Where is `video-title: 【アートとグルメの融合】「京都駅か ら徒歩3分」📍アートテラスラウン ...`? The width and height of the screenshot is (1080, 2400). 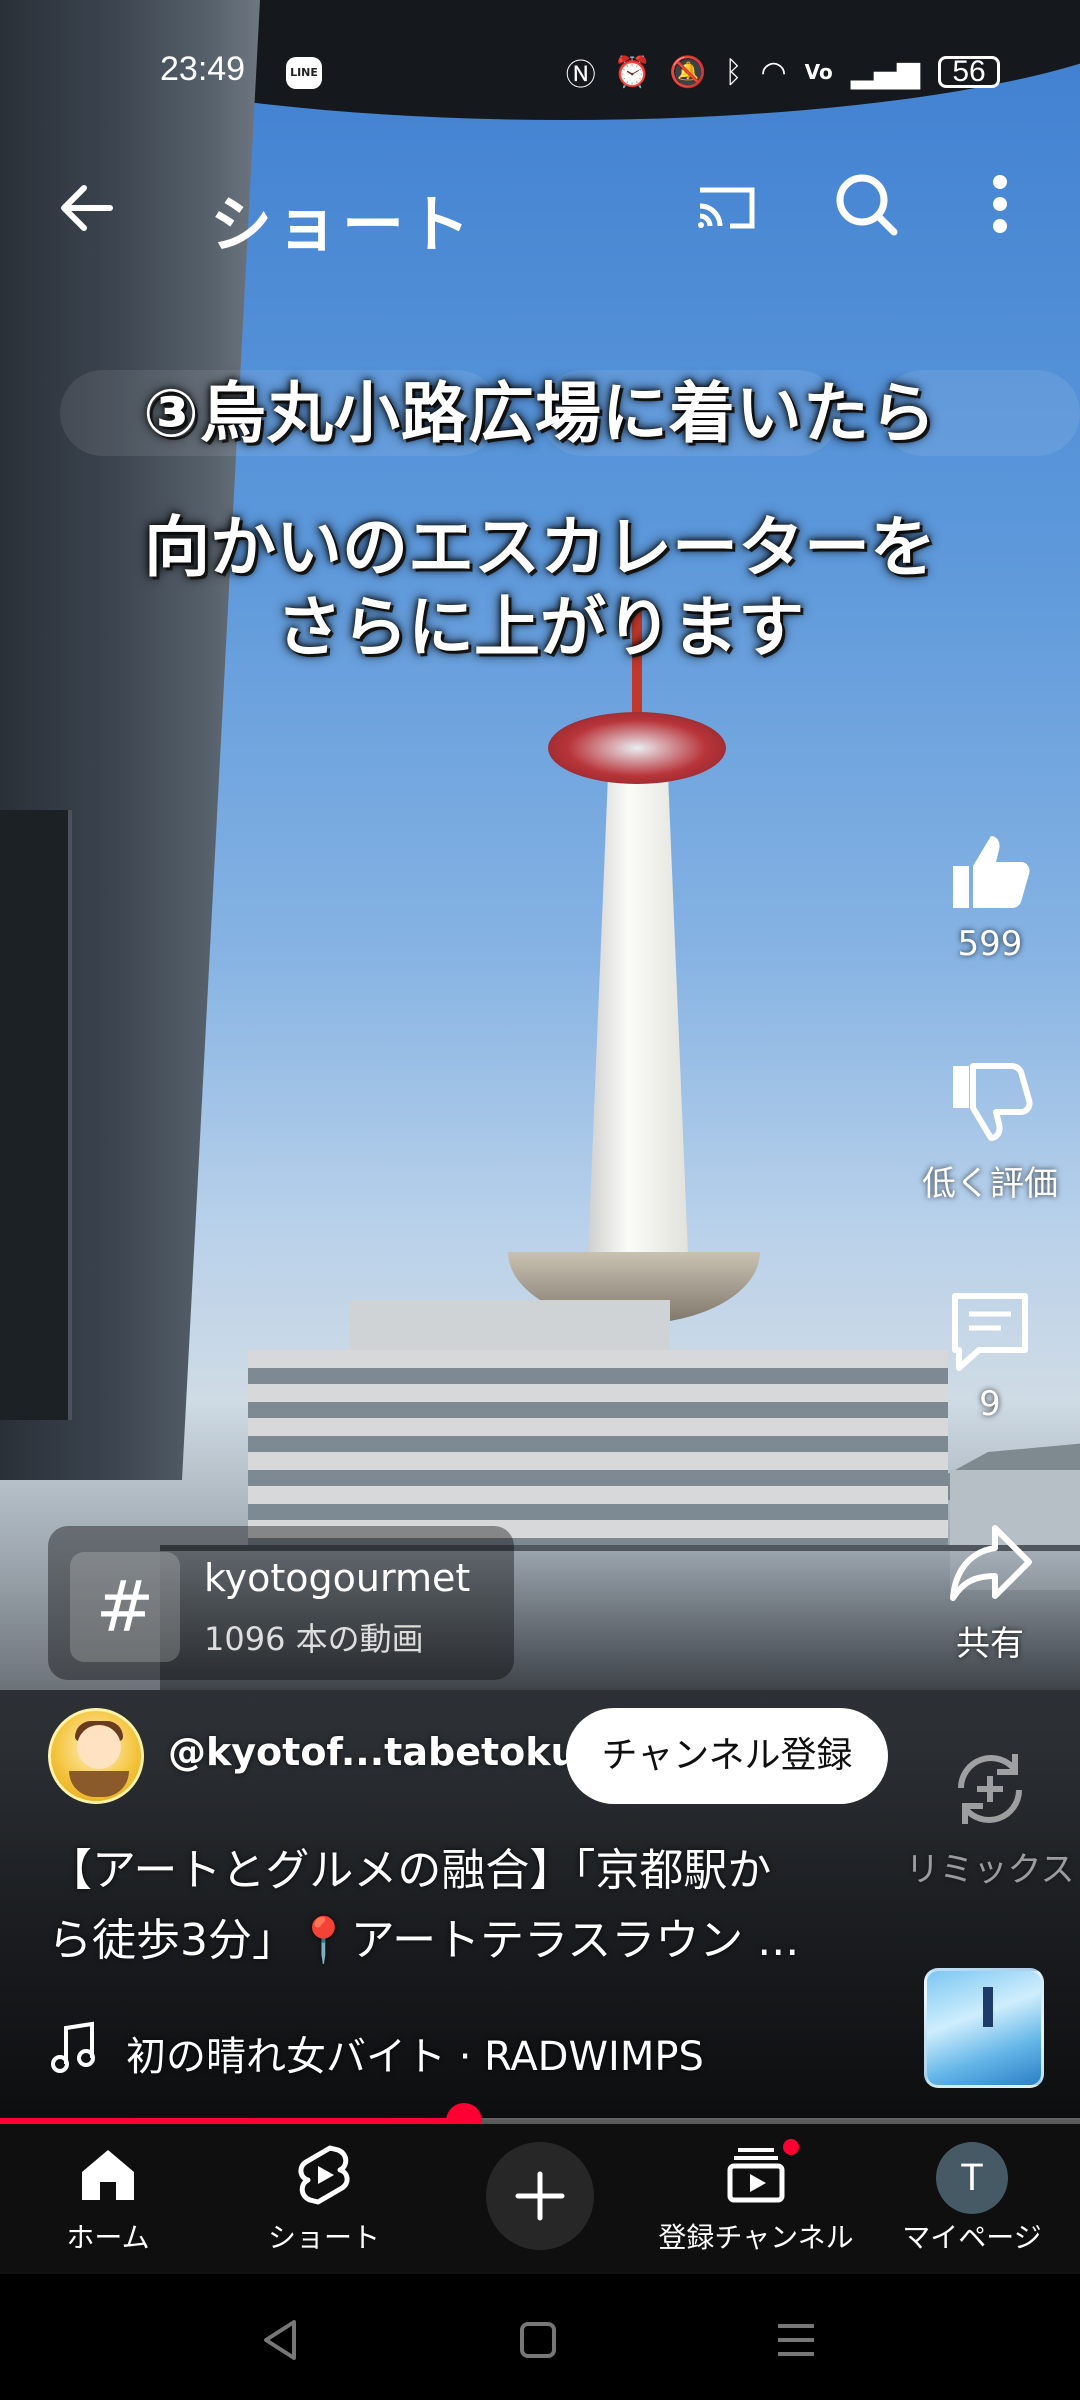 video-title: 【アートとグルメの融合】「京都駅か ら徒歩3分」📍アートテラスラウン ... is located at coordinates (468, 1906).